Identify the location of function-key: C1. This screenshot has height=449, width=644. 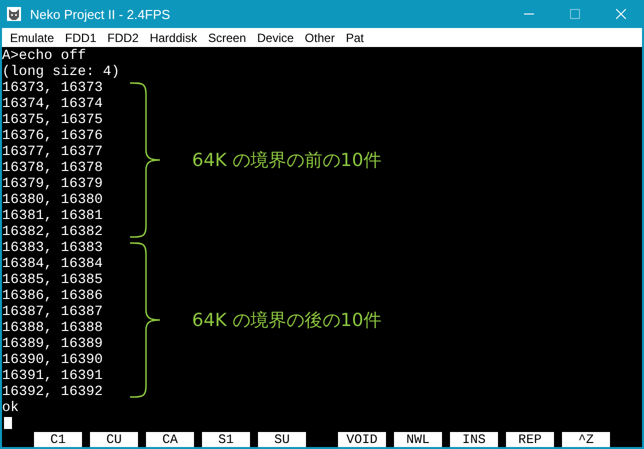
(58, 439).